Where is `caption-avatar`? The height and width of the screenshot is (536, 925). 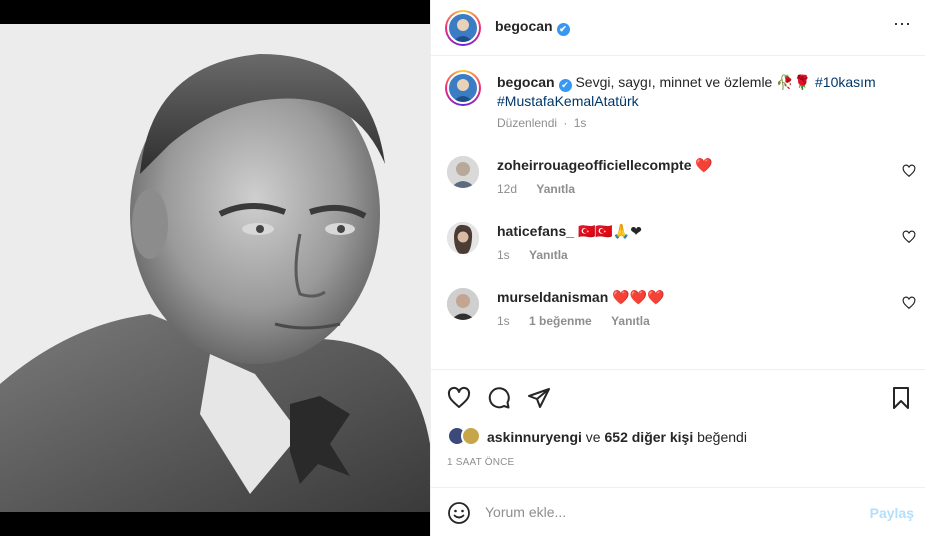 caption-avatar is located at coordinates (463, 88).